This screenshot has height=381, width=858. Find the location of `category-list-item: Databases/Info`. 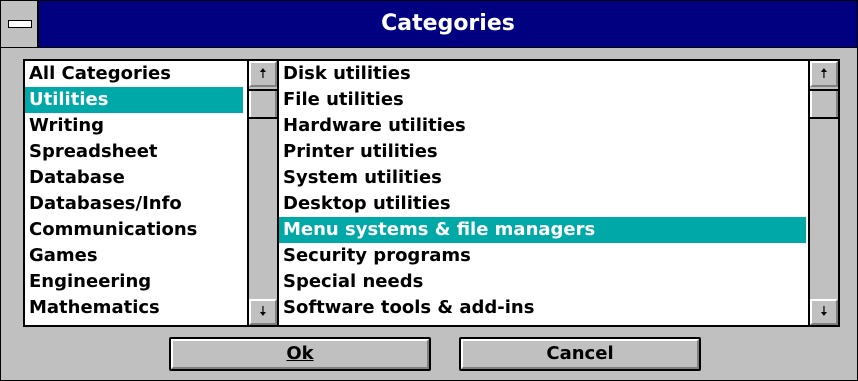

category-list-item: Databases/Info is located at coordinates (135, 204).